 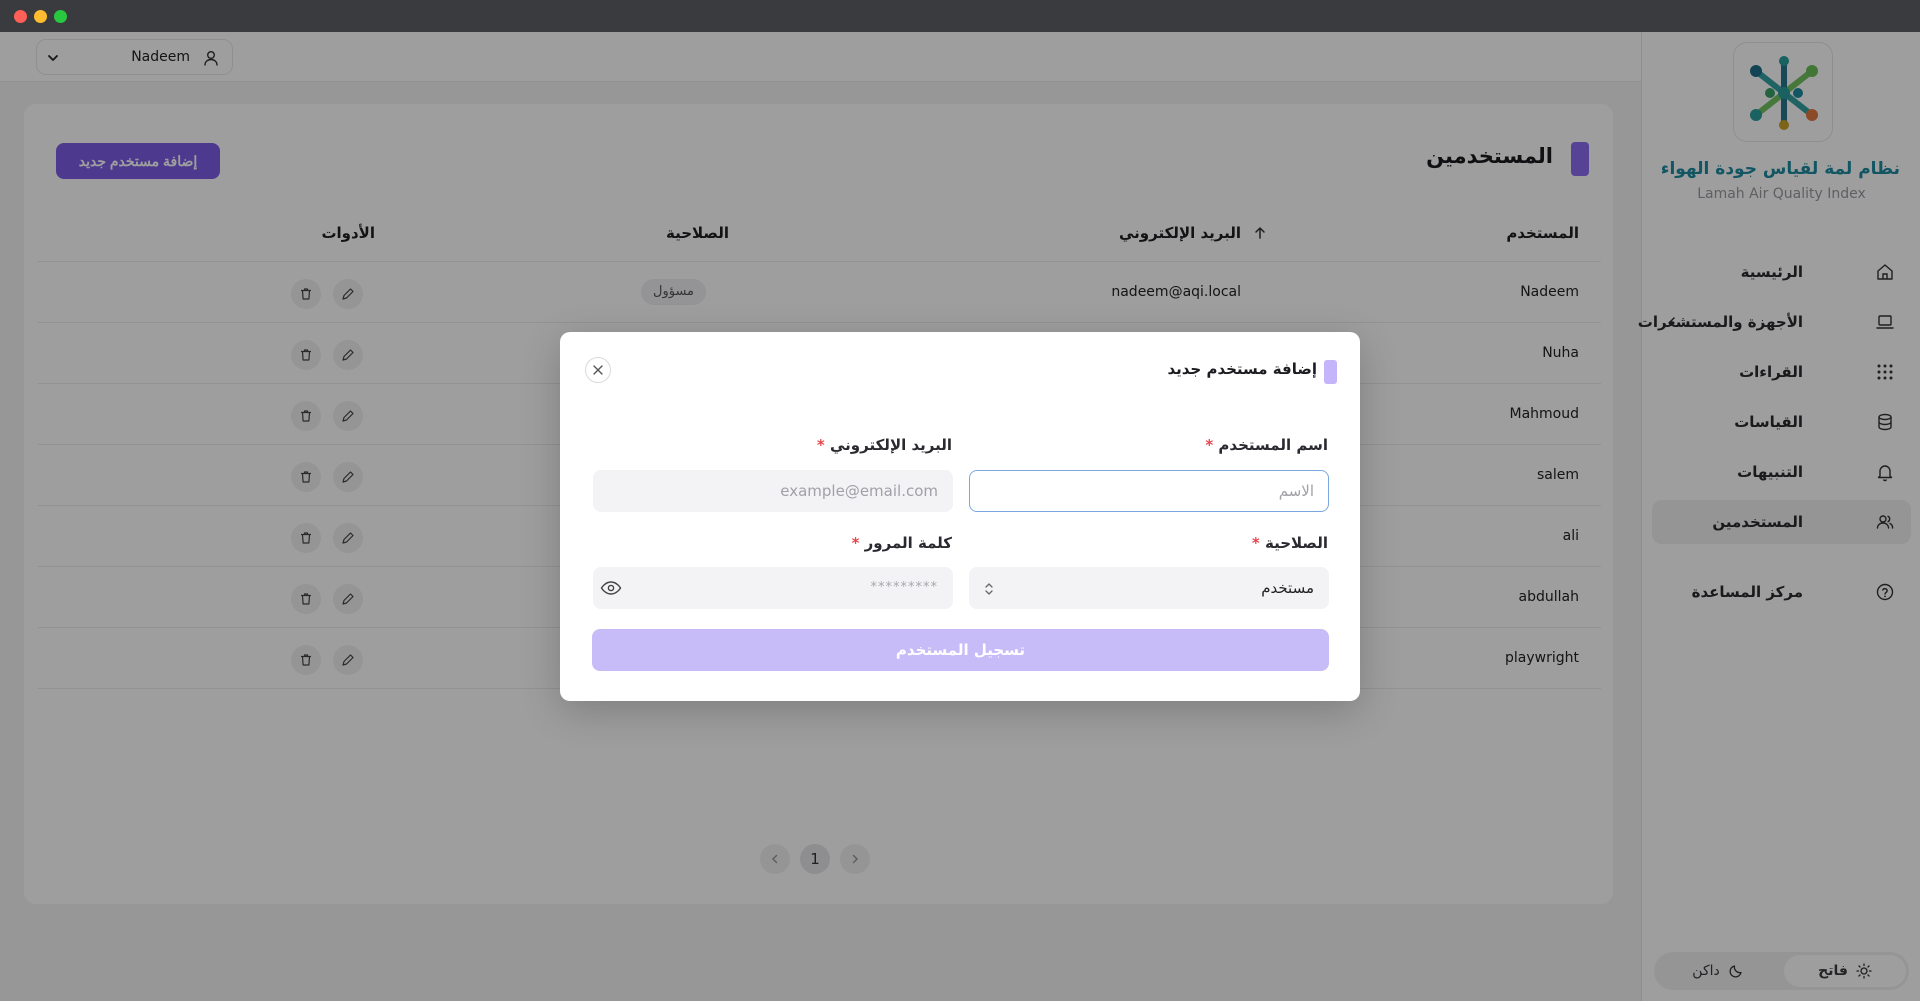 What do you see at coordinates (20, 16) in the screenshot?
I see `close-window-button` at bounding box center [20, 16].